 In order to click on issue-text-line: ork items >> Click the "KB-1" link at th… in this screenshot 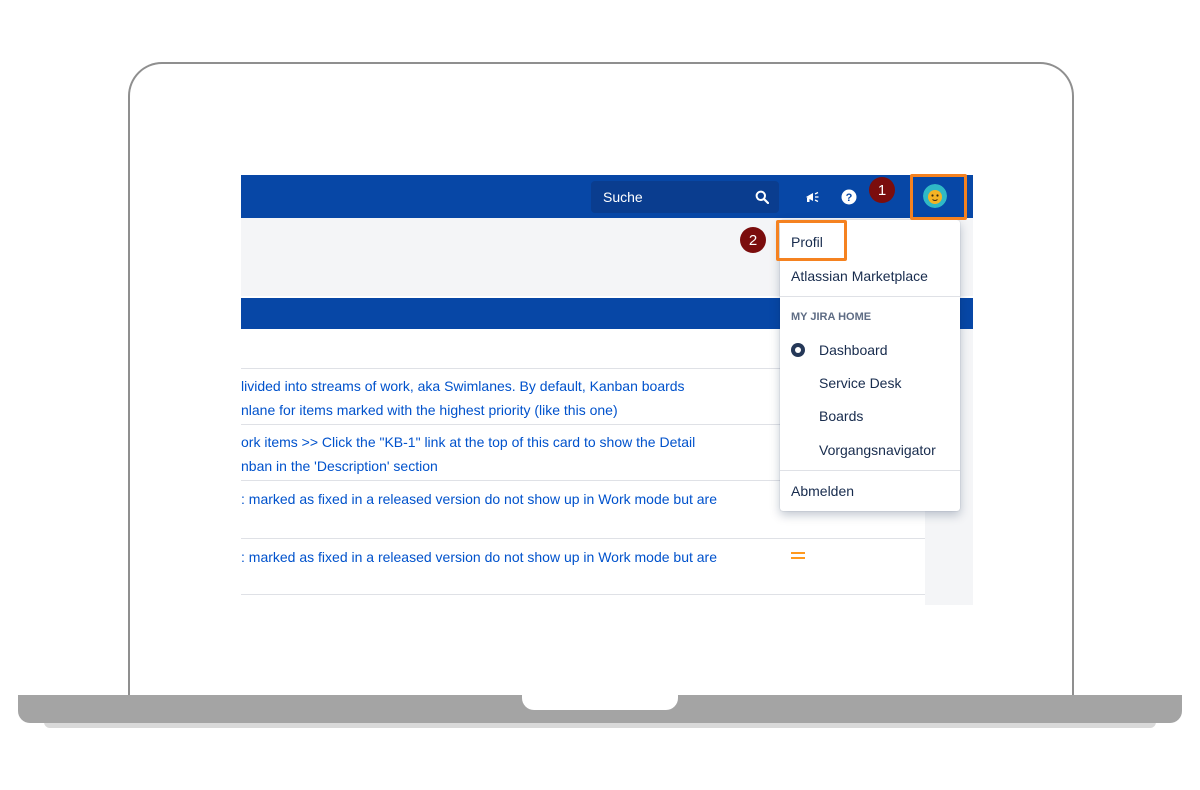, I will do `click(468, 442)`.